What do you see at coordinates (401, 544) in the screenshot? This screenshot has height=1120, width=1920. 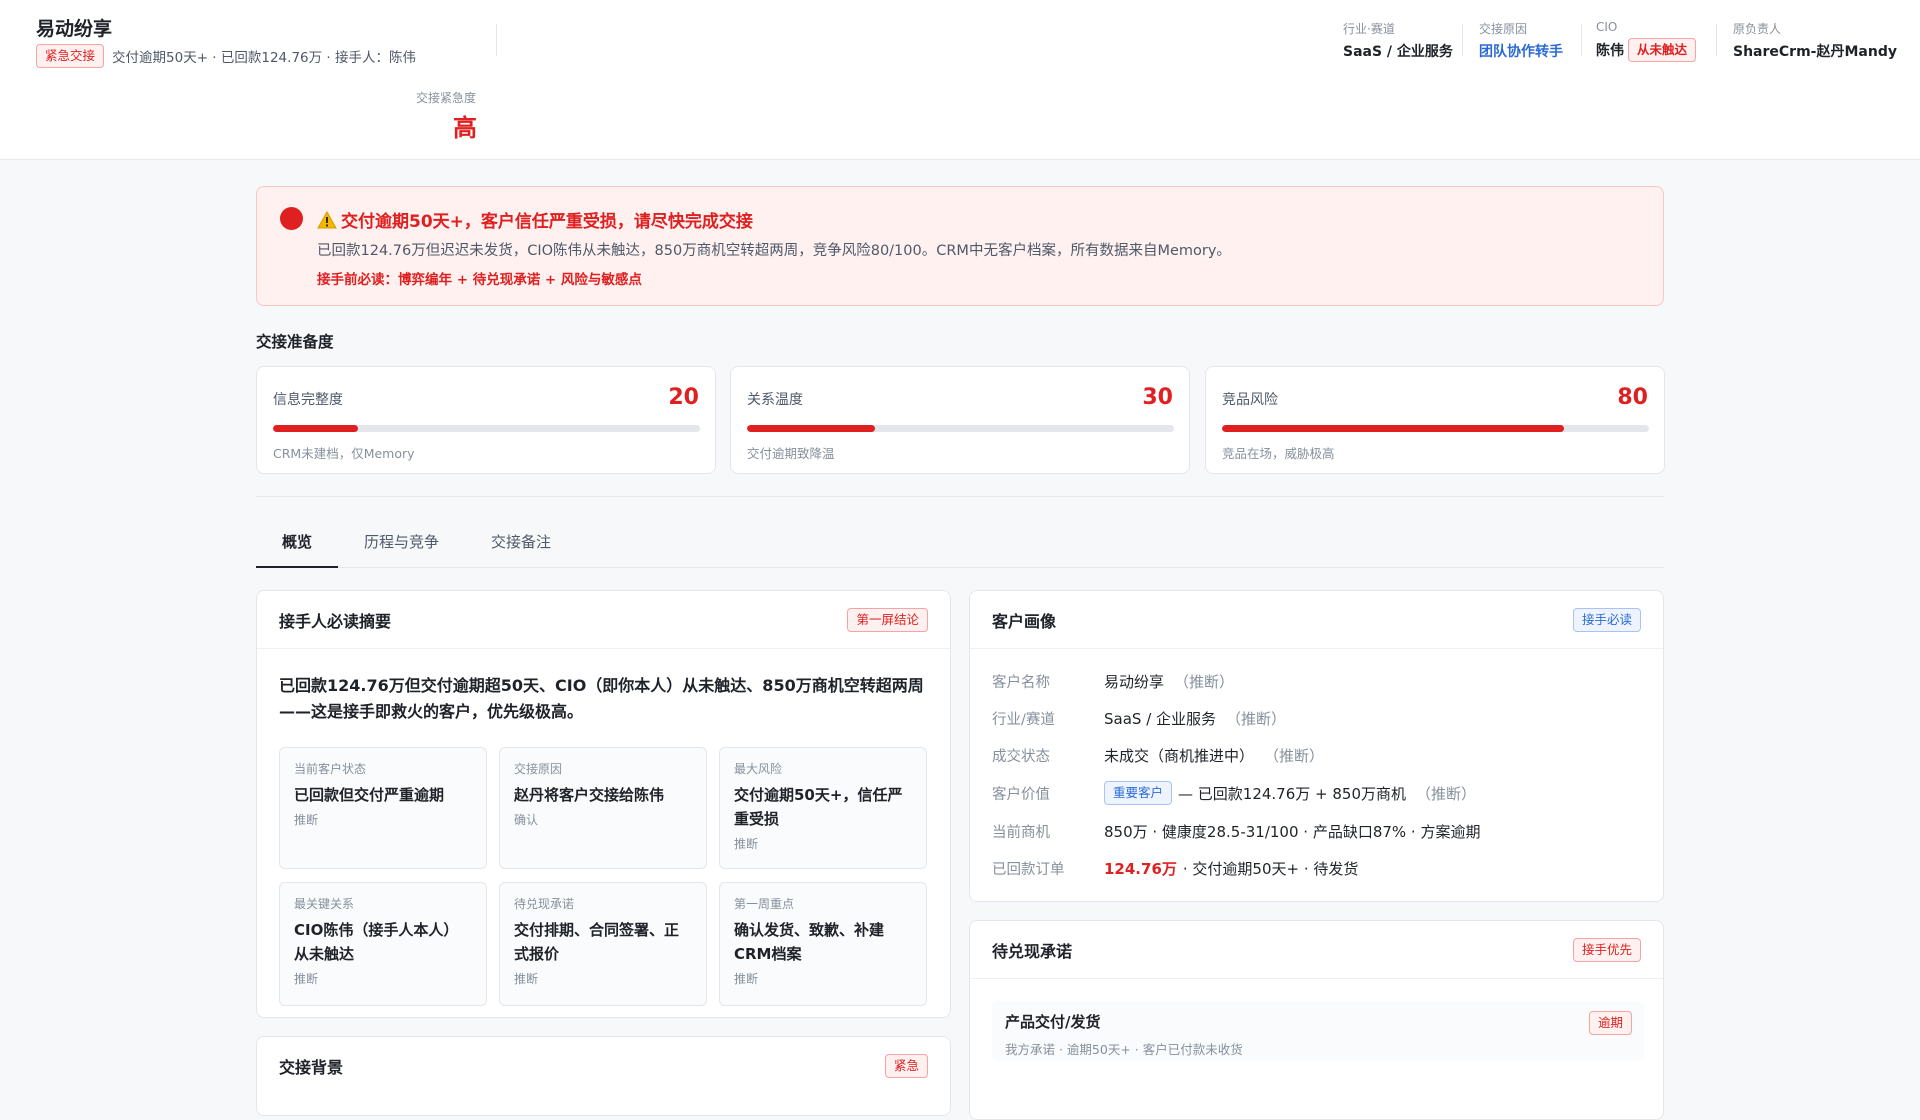 I see `tab-history-competition: 历程与竞争` at bounding box center [401, 544].